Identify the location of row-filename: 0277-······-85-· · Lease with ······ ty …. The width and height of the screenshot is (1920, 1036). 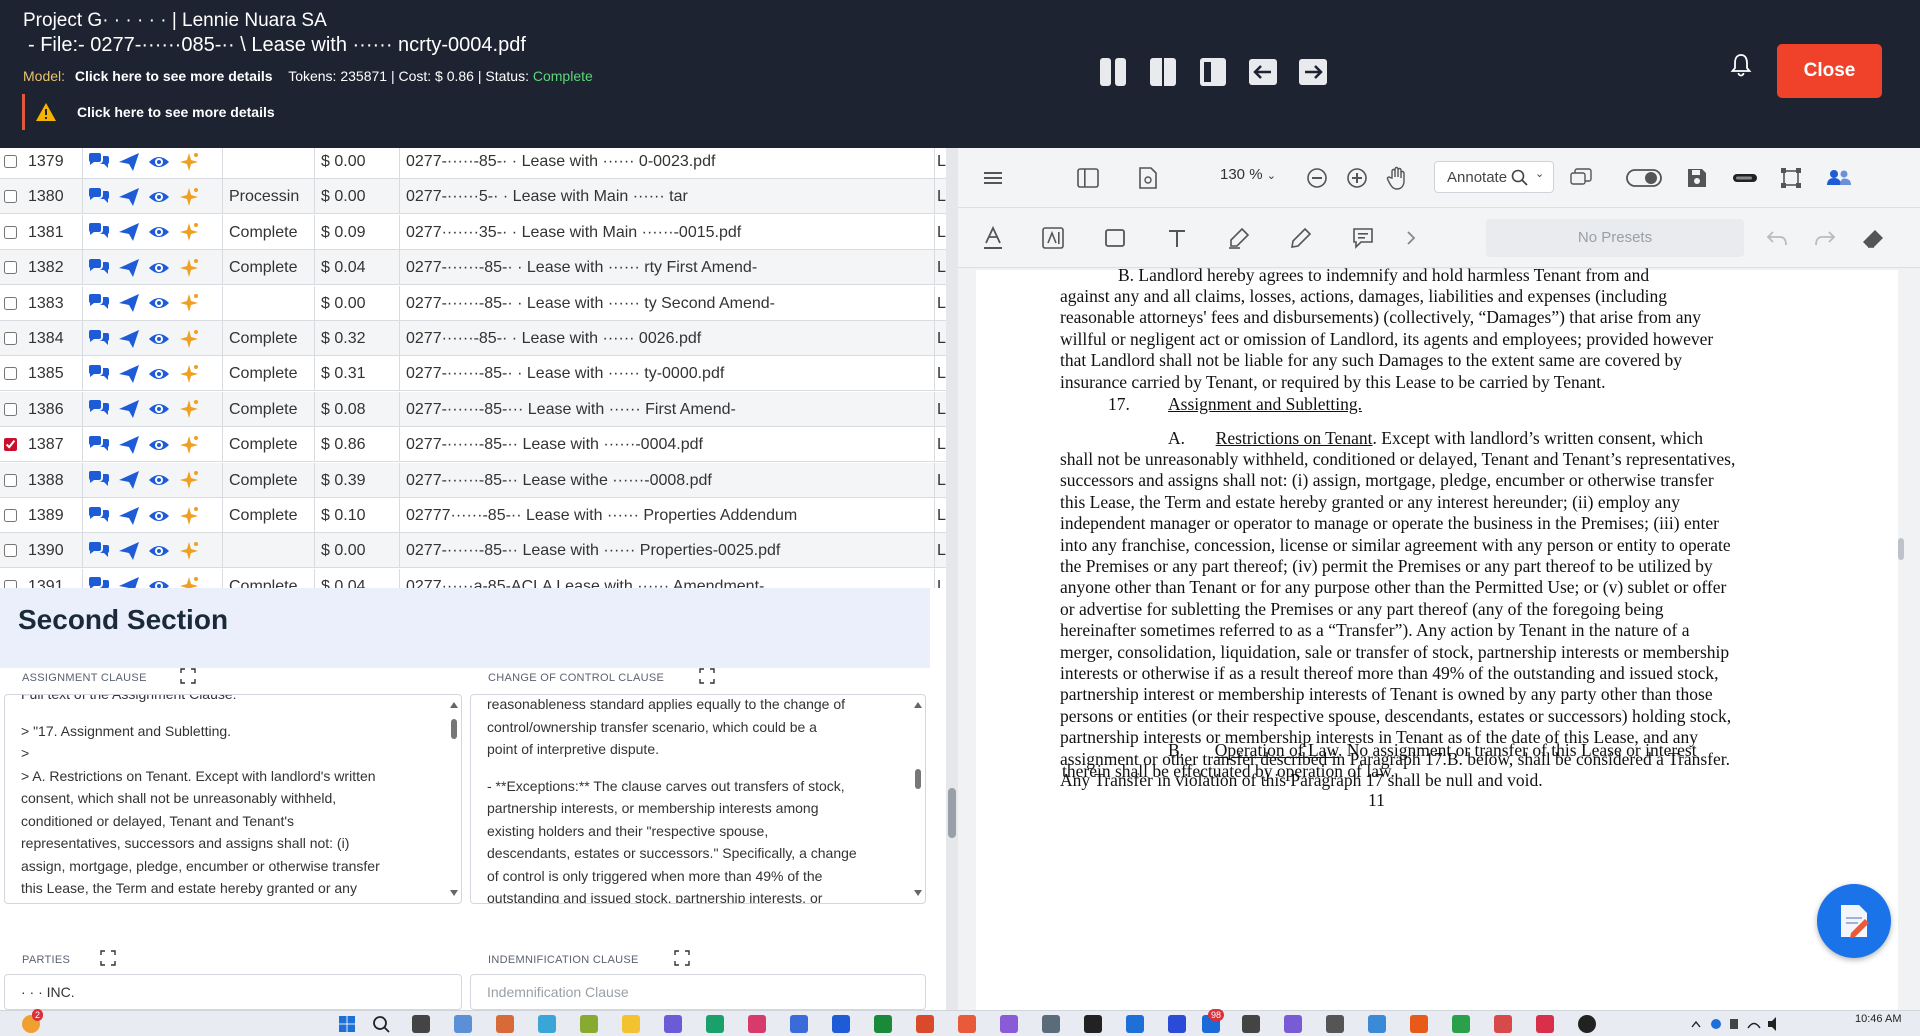
(666, 303).